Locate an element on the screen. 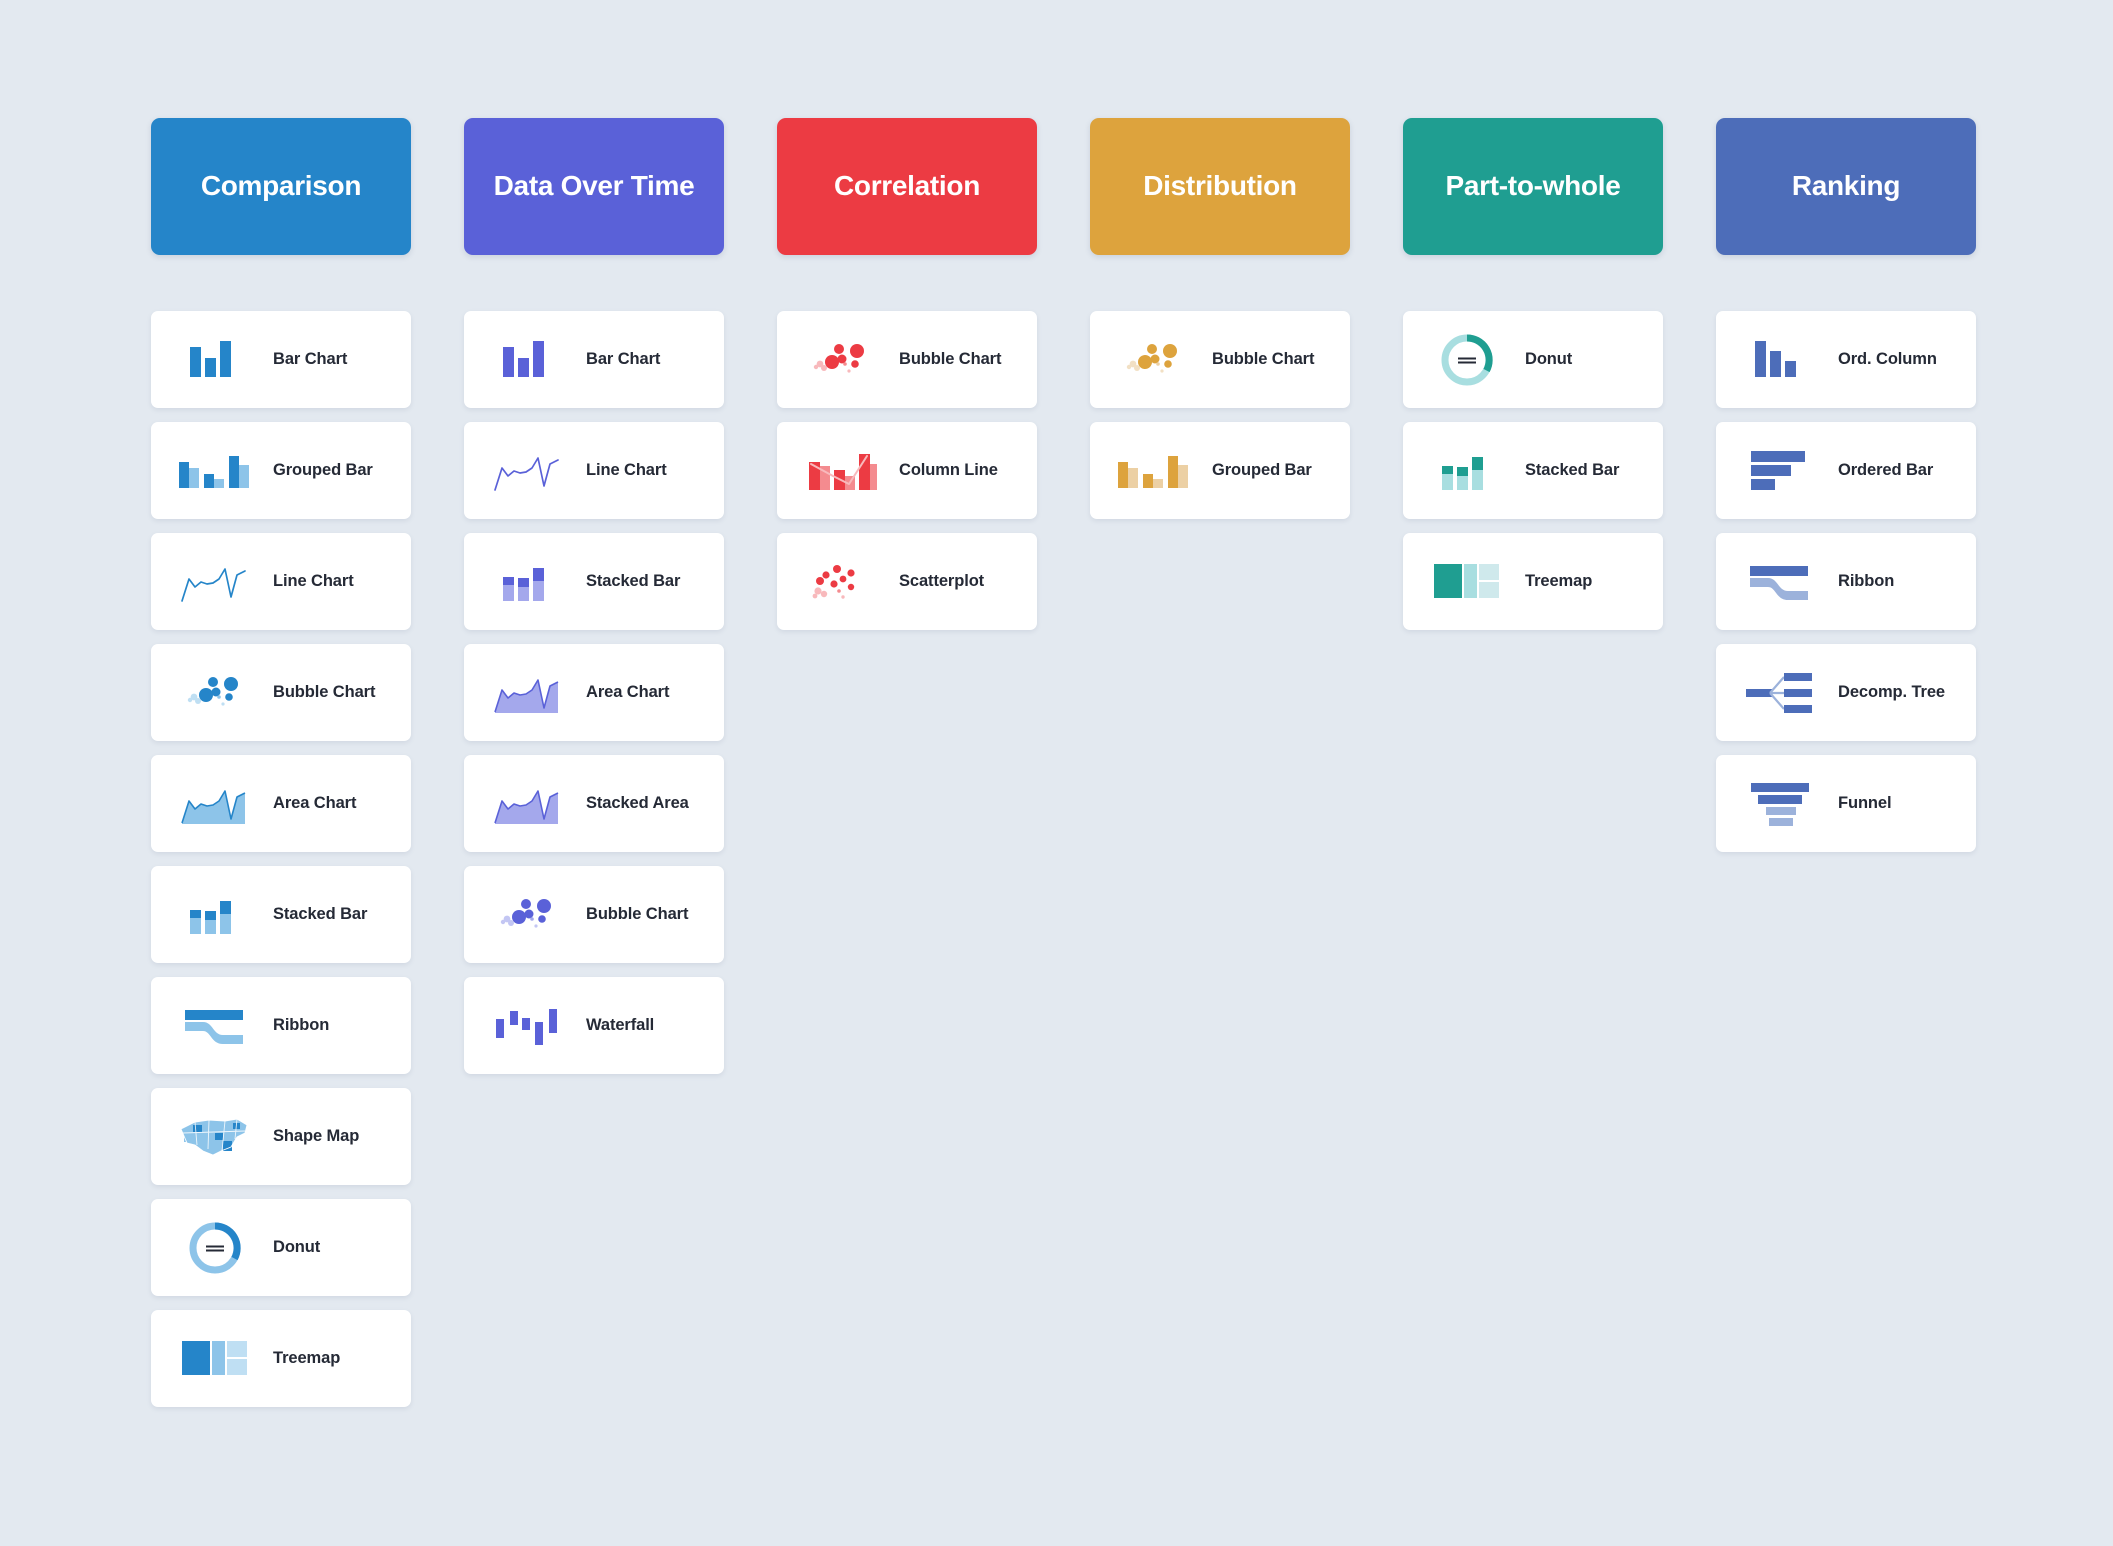 The height and width of the screenshot is (1546, 2113). chart-card: Decomp. Tree is located at coordinates (1846, 692).